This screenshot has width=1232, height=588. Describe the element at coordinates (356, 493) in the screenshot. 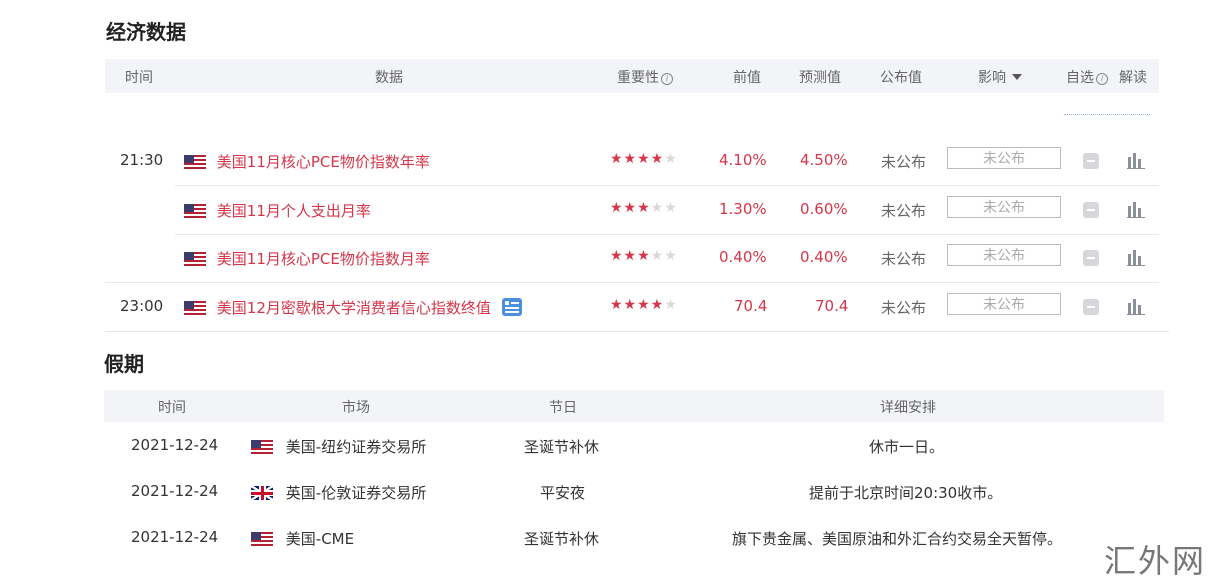

I see `market-name: 英国-伦敦证券交易所` at that location.